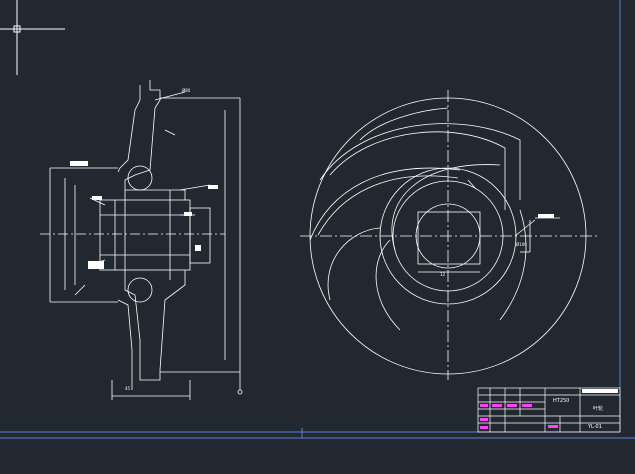  Describe the element at coordinates (598, 408) in the screenshot. I see `tb-part-name: 叶轮` at that location.